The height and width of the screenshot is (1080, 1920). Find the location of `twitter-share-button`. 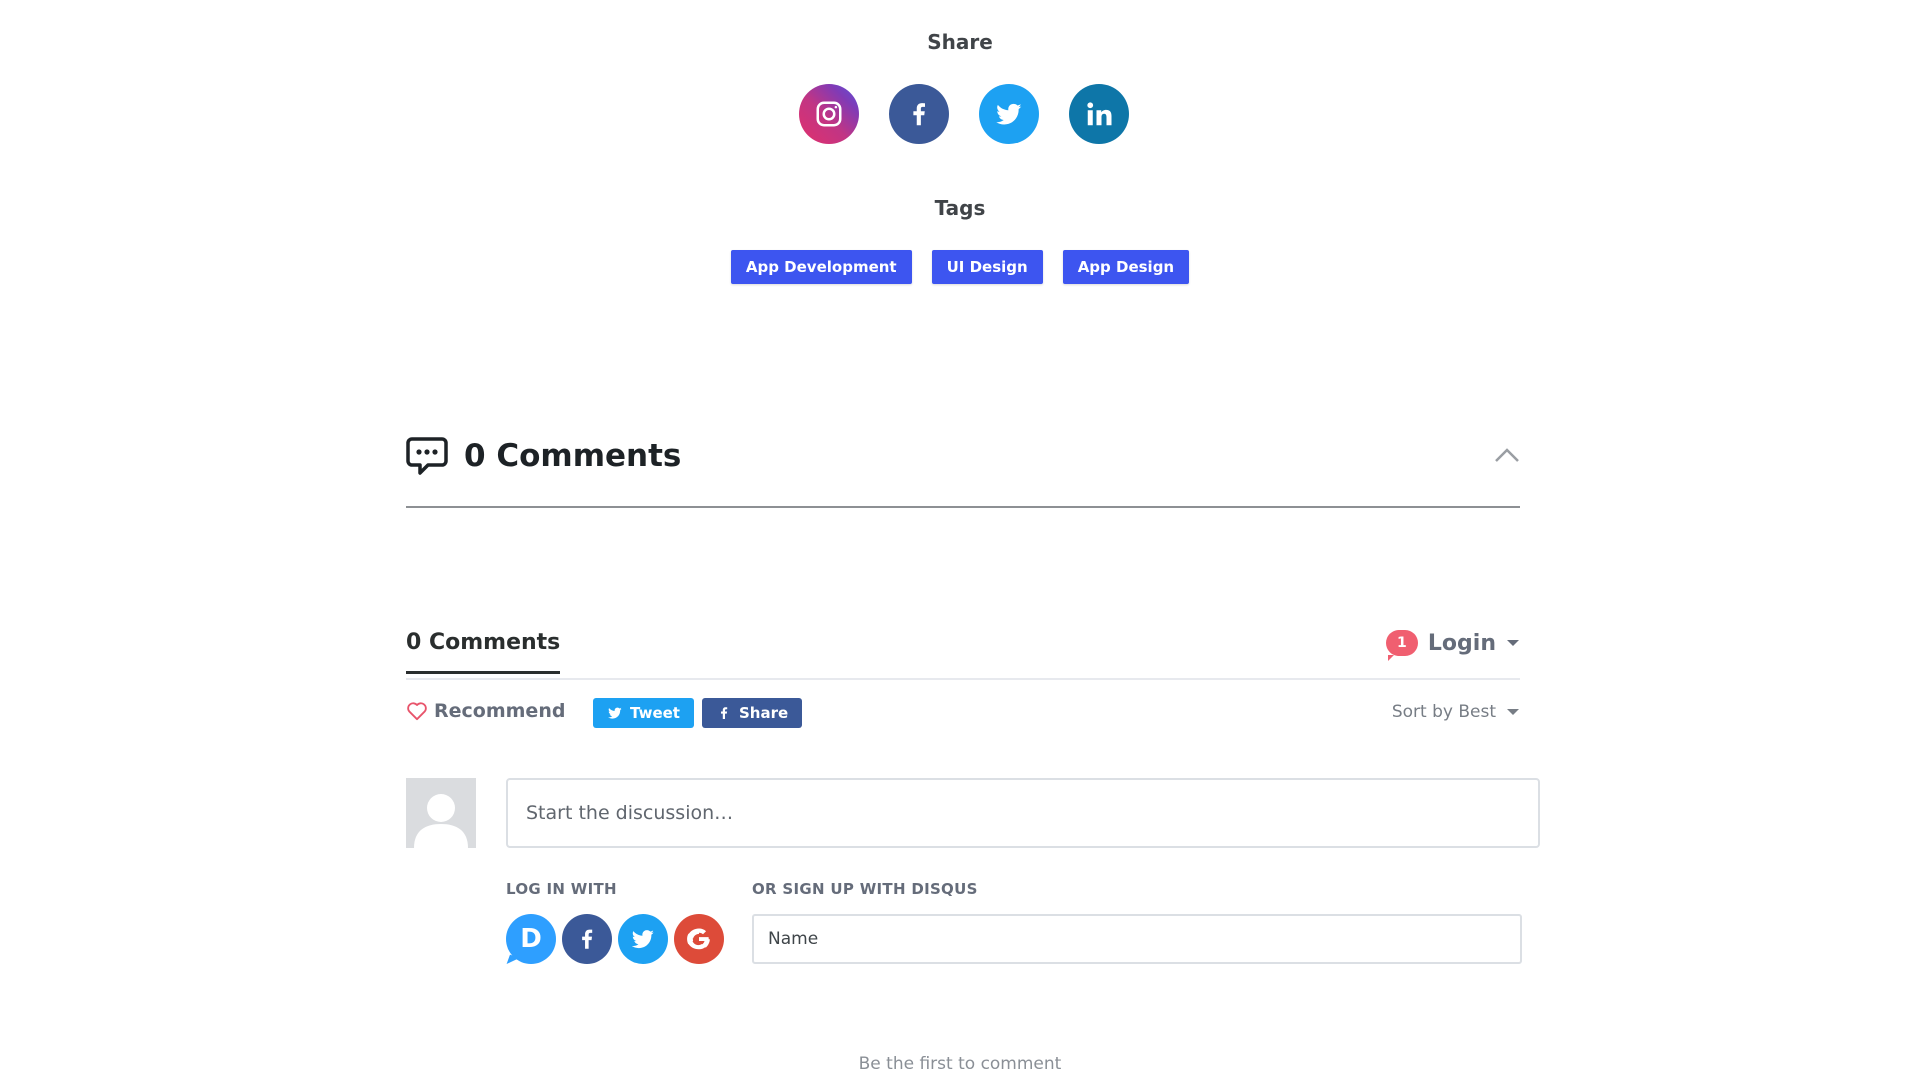

twitter-share-button is located at coordinates (1009, 114).